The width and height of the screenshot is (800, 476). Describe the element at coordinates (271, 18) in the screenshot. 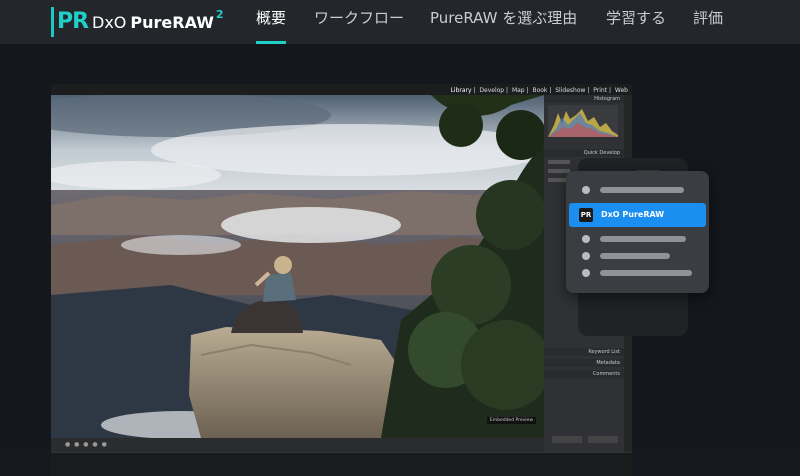

I see `nav-overview: 概要` at that location.